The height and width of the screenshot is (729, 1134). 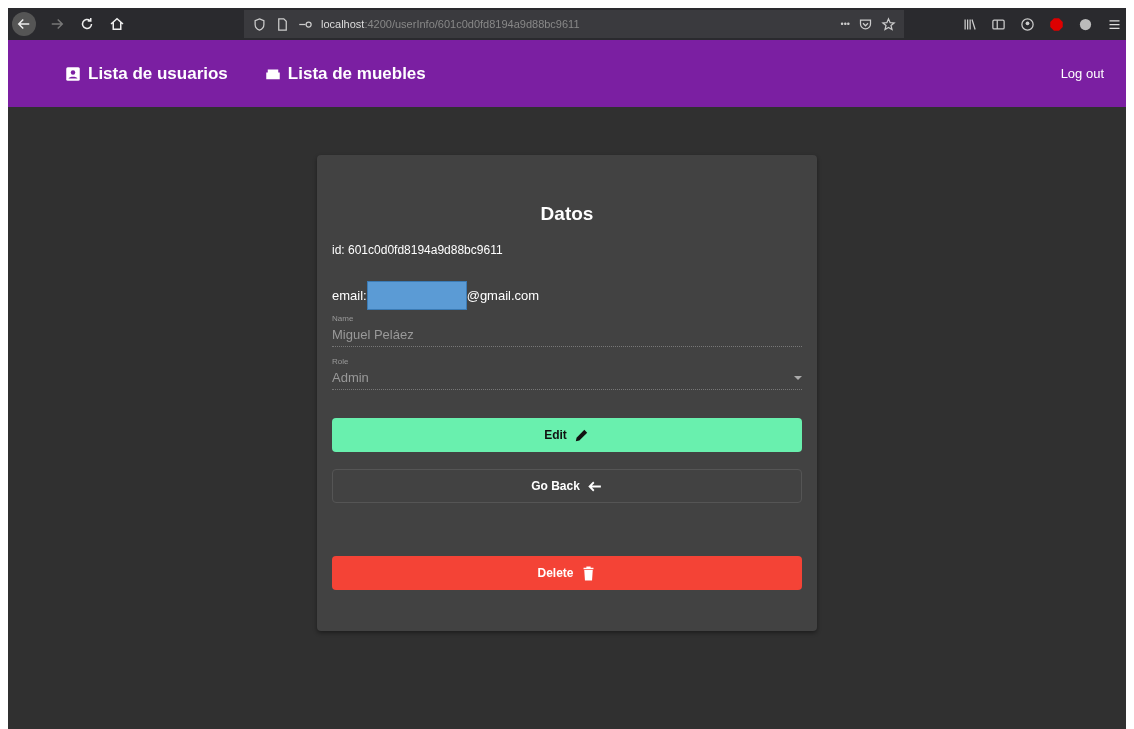 I want to click on sidebar-icon, so click(x=998, y=24).